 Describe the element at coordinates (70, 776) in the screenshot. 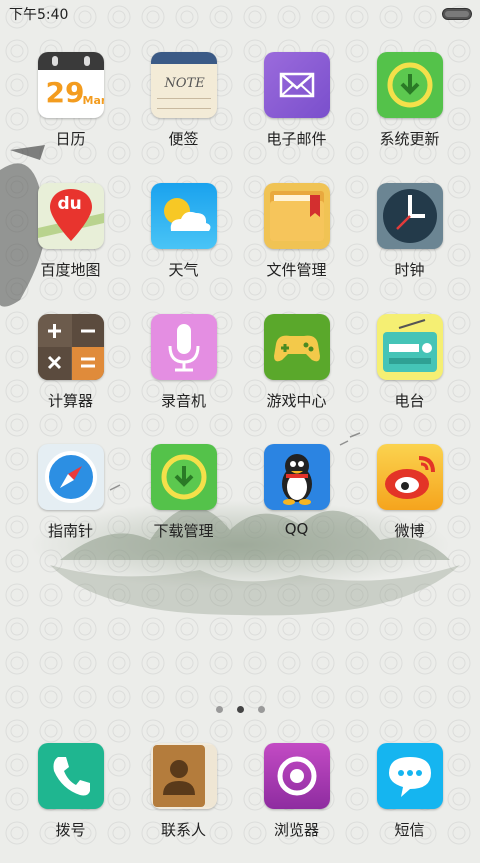

I see `phone-icon` at that location.